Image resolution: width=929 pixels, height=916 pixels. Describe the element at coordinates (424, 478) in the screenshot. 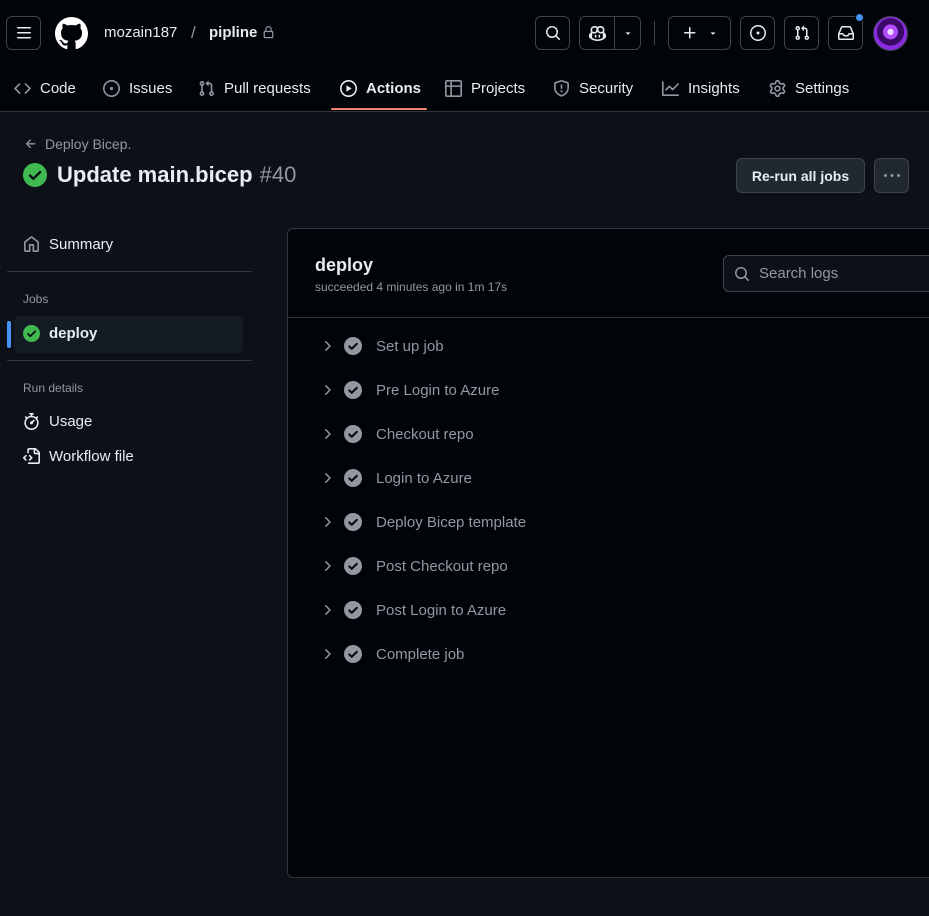

I see `job-step-label: Login to Azure` at that location.